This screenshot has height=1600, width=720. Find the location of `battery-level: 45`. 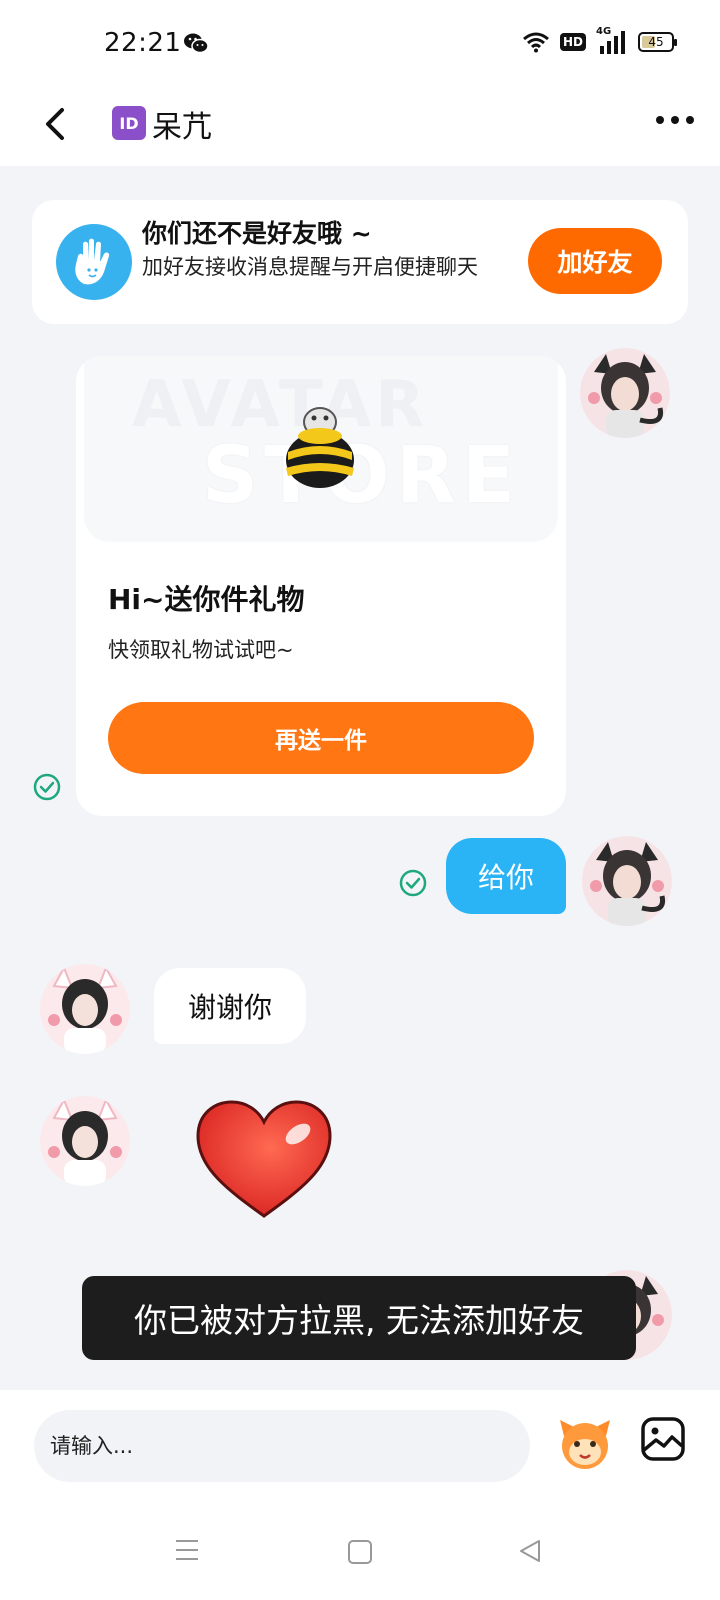

battery-level: 45 is located at coordinates (656, 42).